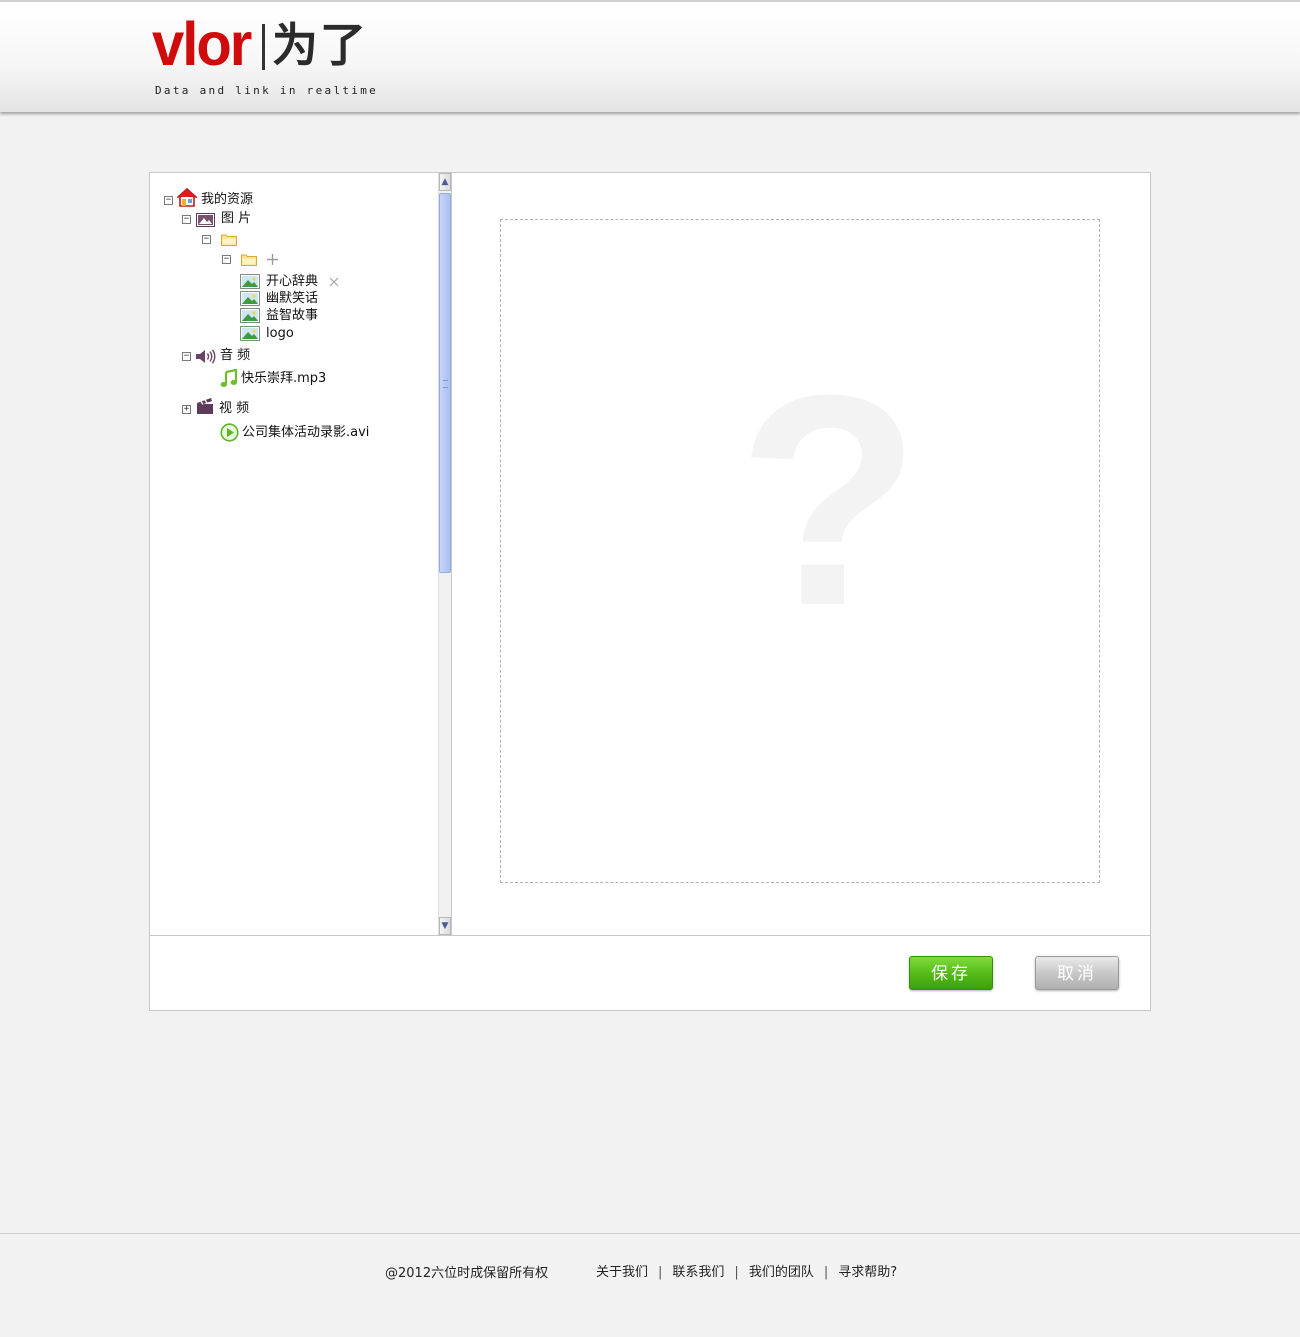  I want to click on logo-brand-cn: 为了, so click(320, 45).